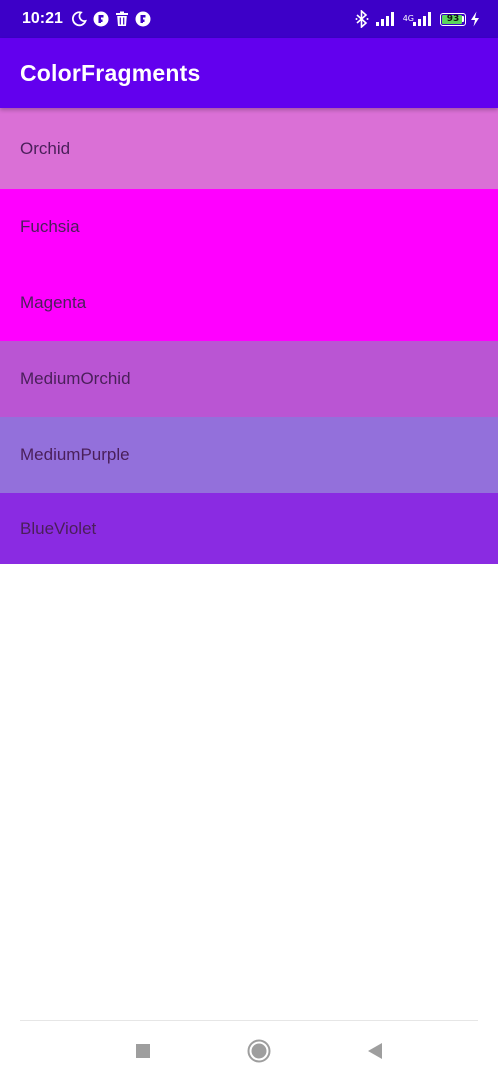  Describe the element at coordinates (143, 1051) in the screenshot. I see `recents-square-icon` at that location.